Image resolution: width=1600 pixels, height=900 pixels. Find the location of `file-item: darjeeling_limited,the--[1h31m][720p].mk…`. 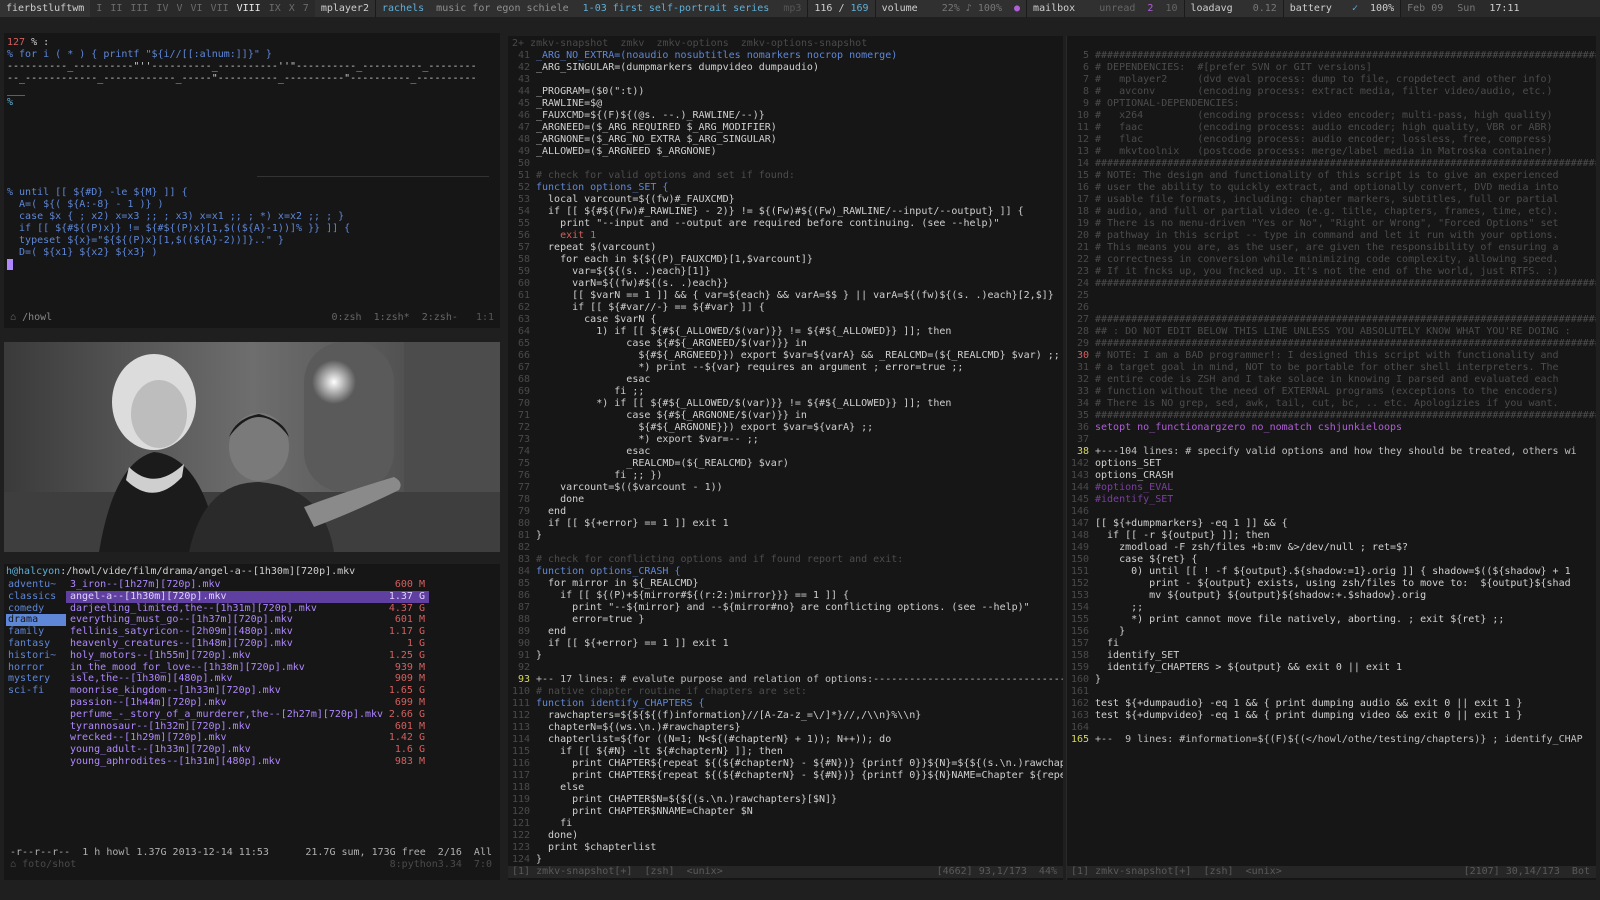

file-item: darjeeling_limited,the--[1h31m][720p].mk… is located at coordinates (247, 609).